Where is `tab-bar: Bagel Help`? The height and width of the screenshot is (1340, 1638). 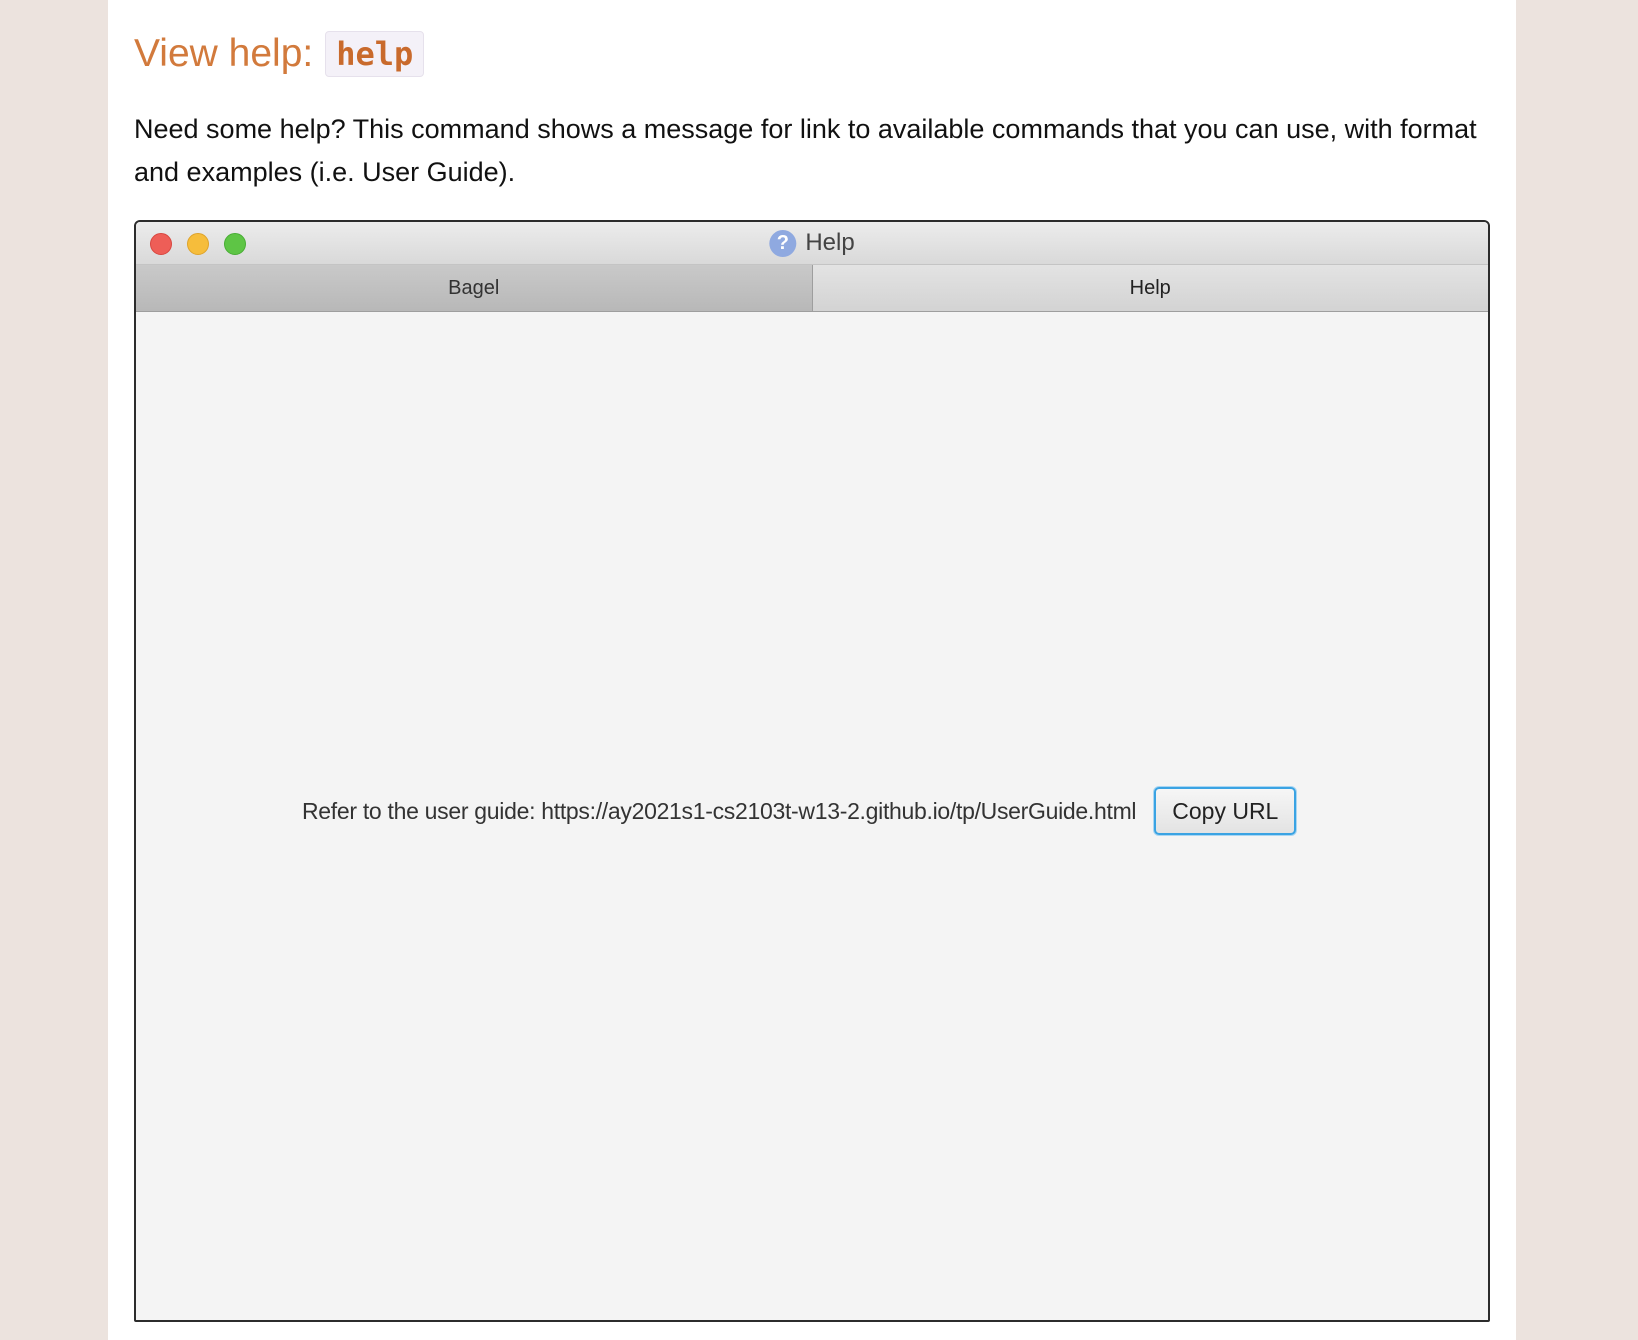 tab-bar: Bagel Help is located at coordinates (812, 288).